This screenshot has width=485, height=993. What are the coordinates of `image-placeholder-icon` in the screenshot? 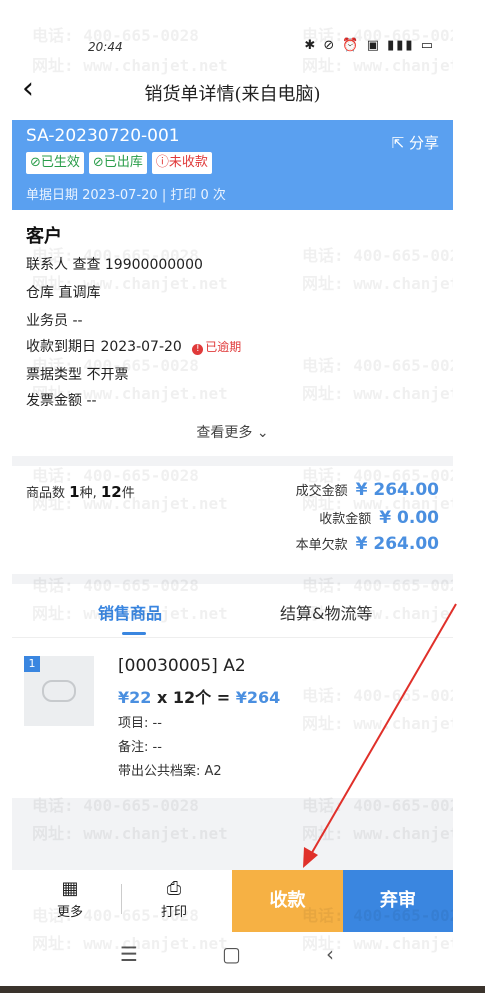 It's located at (59, 691).